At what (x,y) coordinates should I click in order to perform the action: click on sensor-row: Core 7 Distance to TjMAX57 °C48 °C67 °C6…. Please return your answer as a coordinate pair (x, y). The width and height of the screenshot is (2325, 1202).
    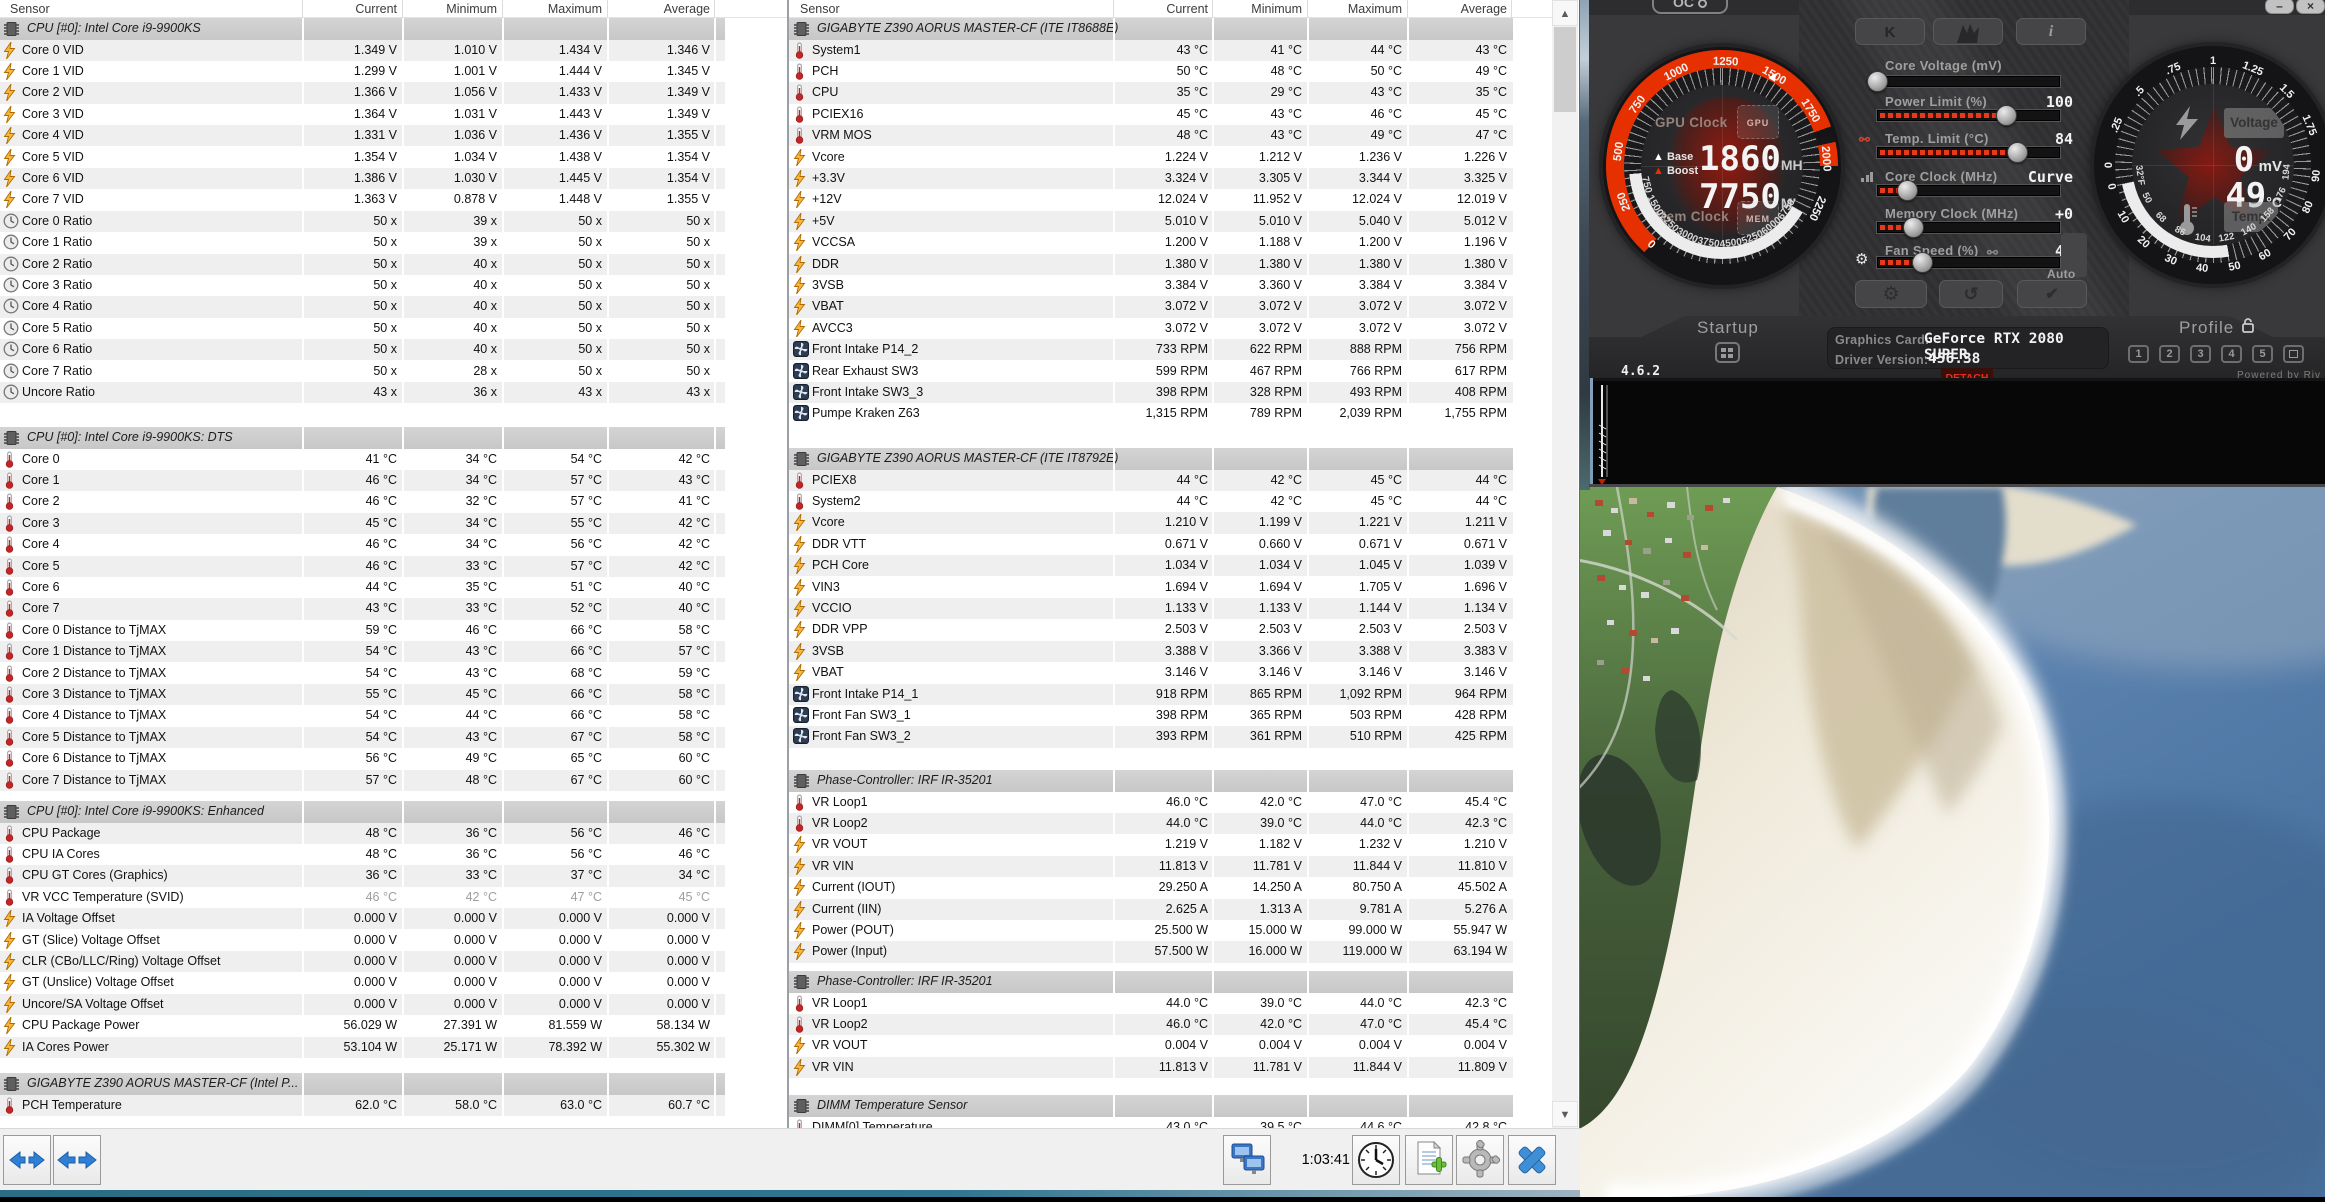
    Looking at the image, I should click on (362, 780).